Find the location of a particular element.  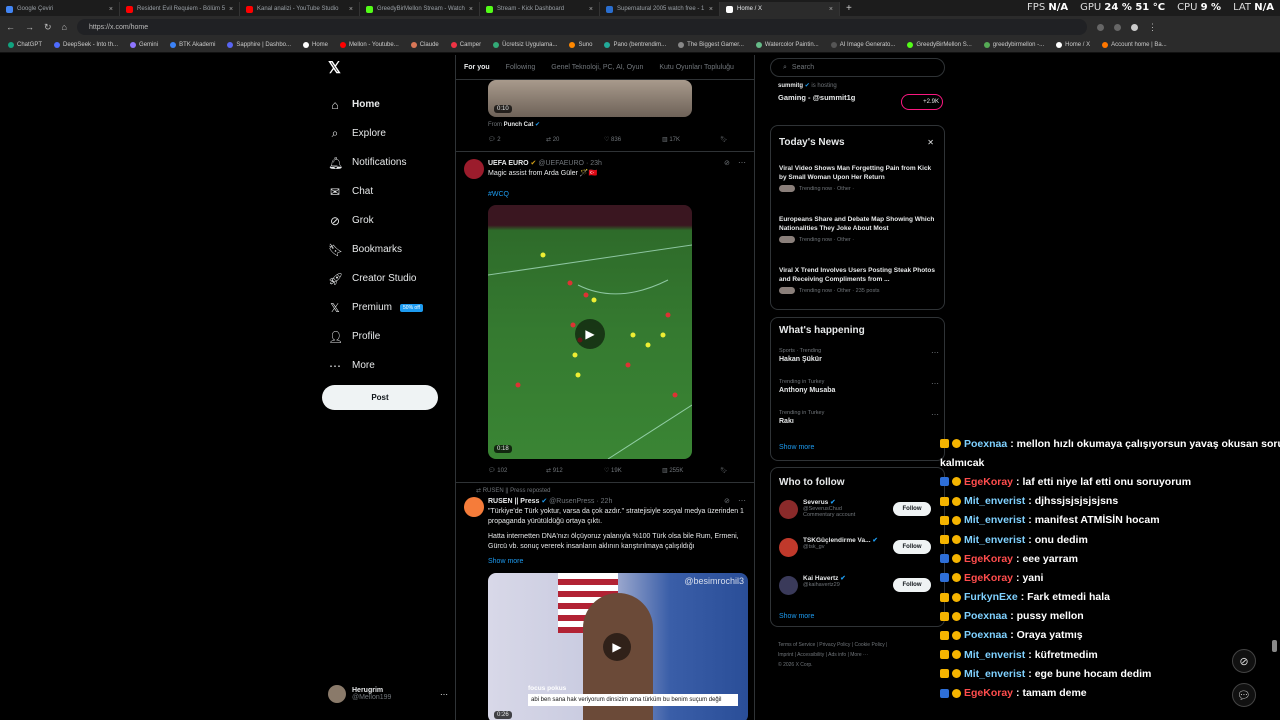

nav-item-profile: 👤︎ Profile is located at coordinates (386, 336).